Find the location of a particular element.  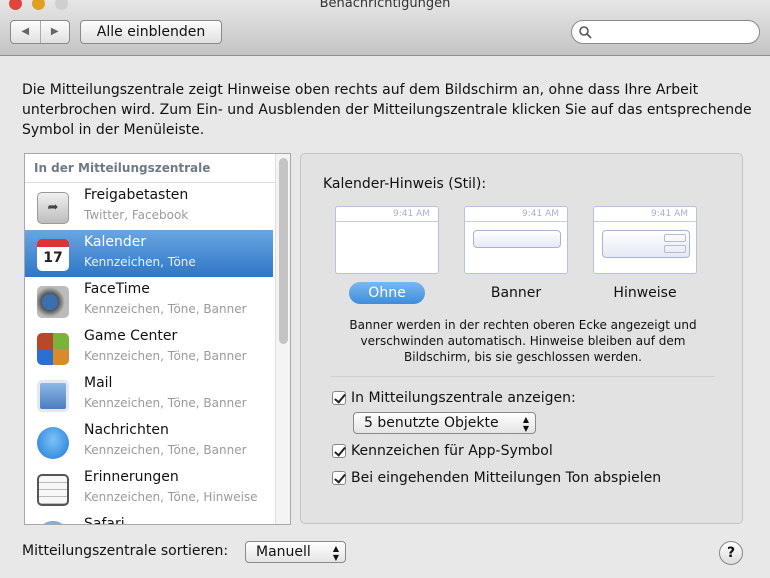

divider is located at coordinates (523, 376).